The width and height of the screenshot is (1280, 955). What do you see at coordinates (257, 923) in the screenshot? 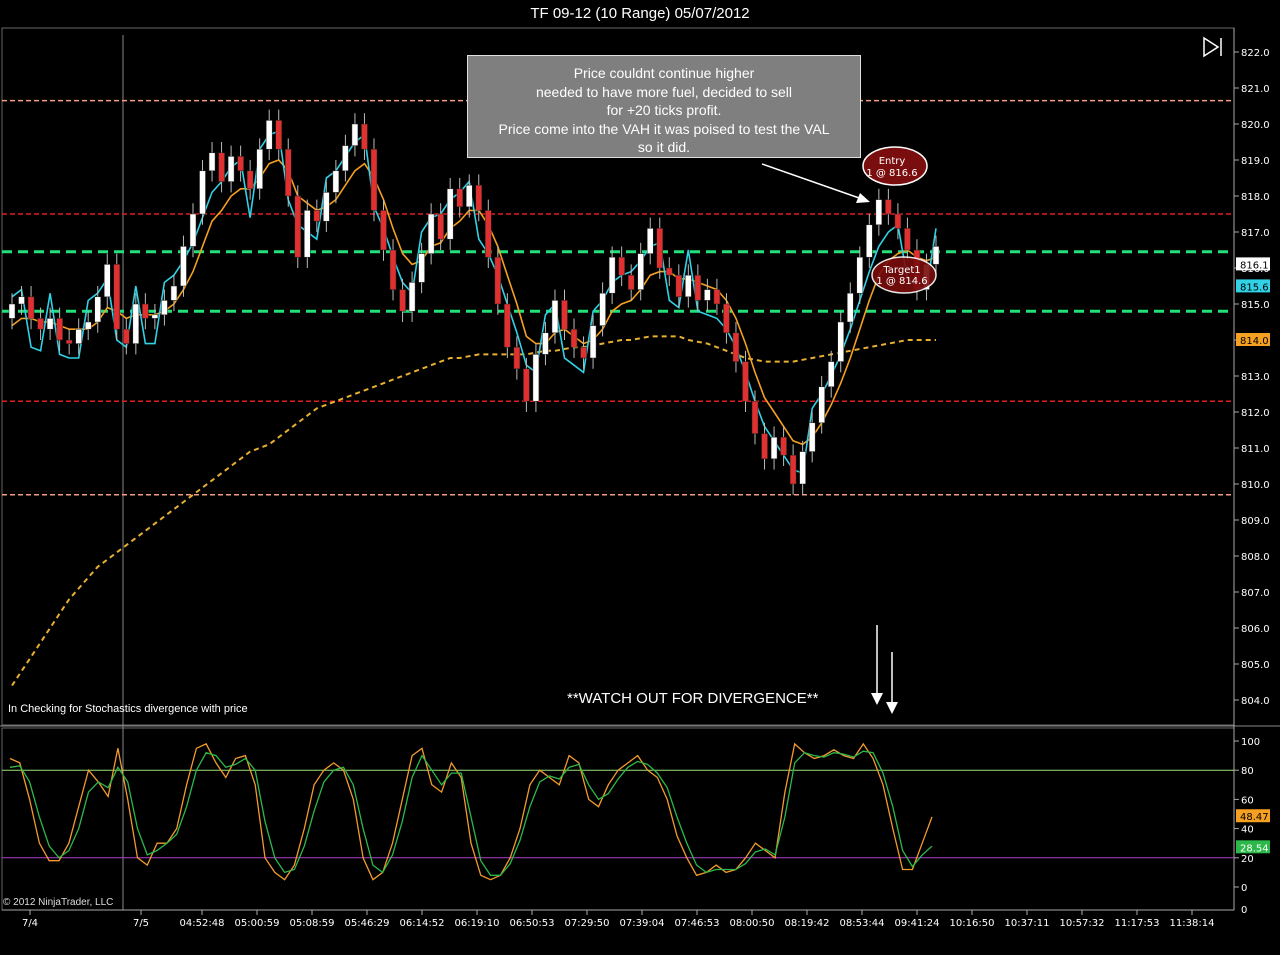
I see `x-tick-label: 05:00:59` at bounding box center [257, 923].